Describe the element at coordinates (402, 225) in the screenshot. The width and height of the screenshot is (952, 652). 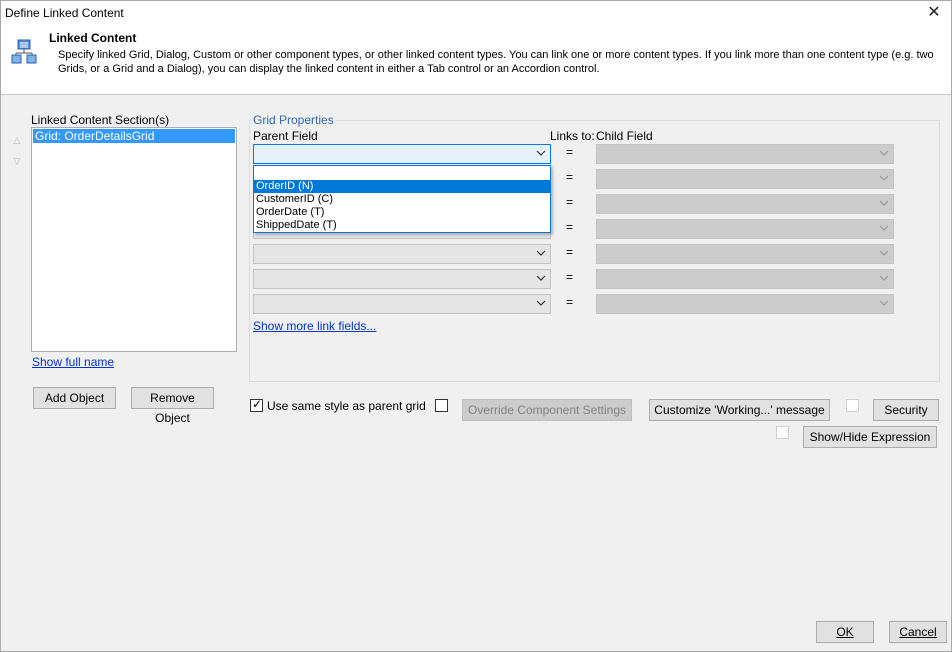
I see `dropdown-option: ShippedDate (T)` at that location.